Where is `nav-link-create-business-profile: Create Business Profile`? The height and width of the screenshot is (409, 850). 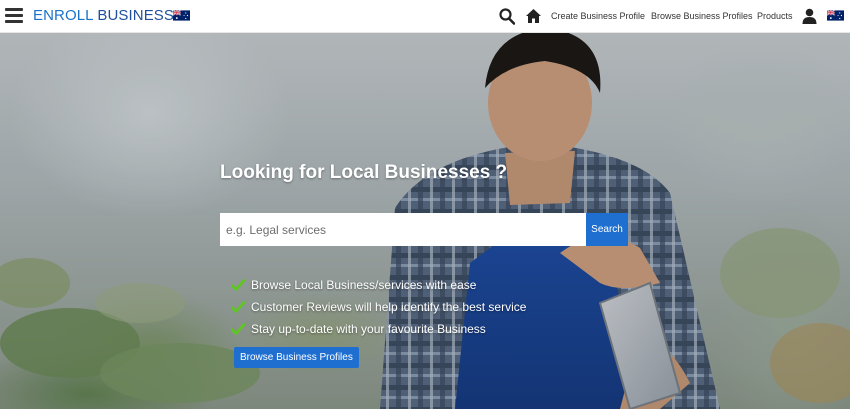 nav-link-create-business-profile: Create Business Profile is located at coordinates (598, 16).